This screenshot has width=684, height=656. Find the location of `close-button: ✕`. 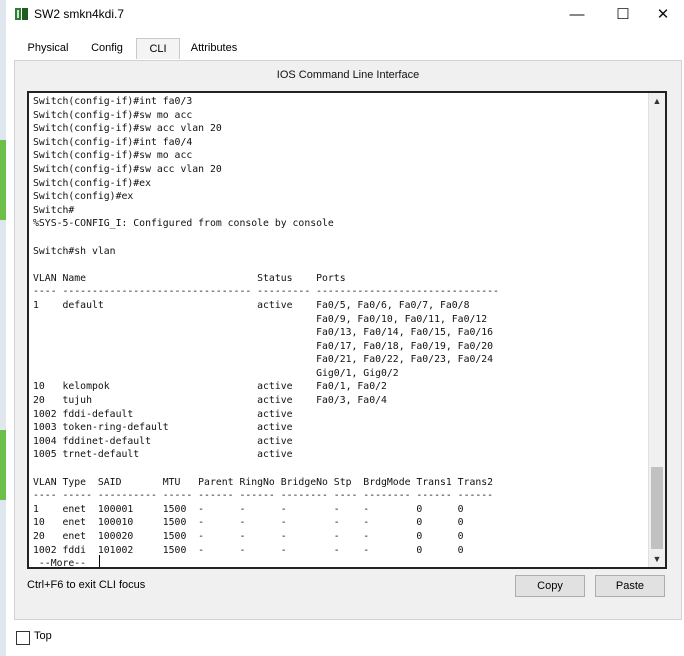

close-button: ✕ is located at coordinates (662, 15).